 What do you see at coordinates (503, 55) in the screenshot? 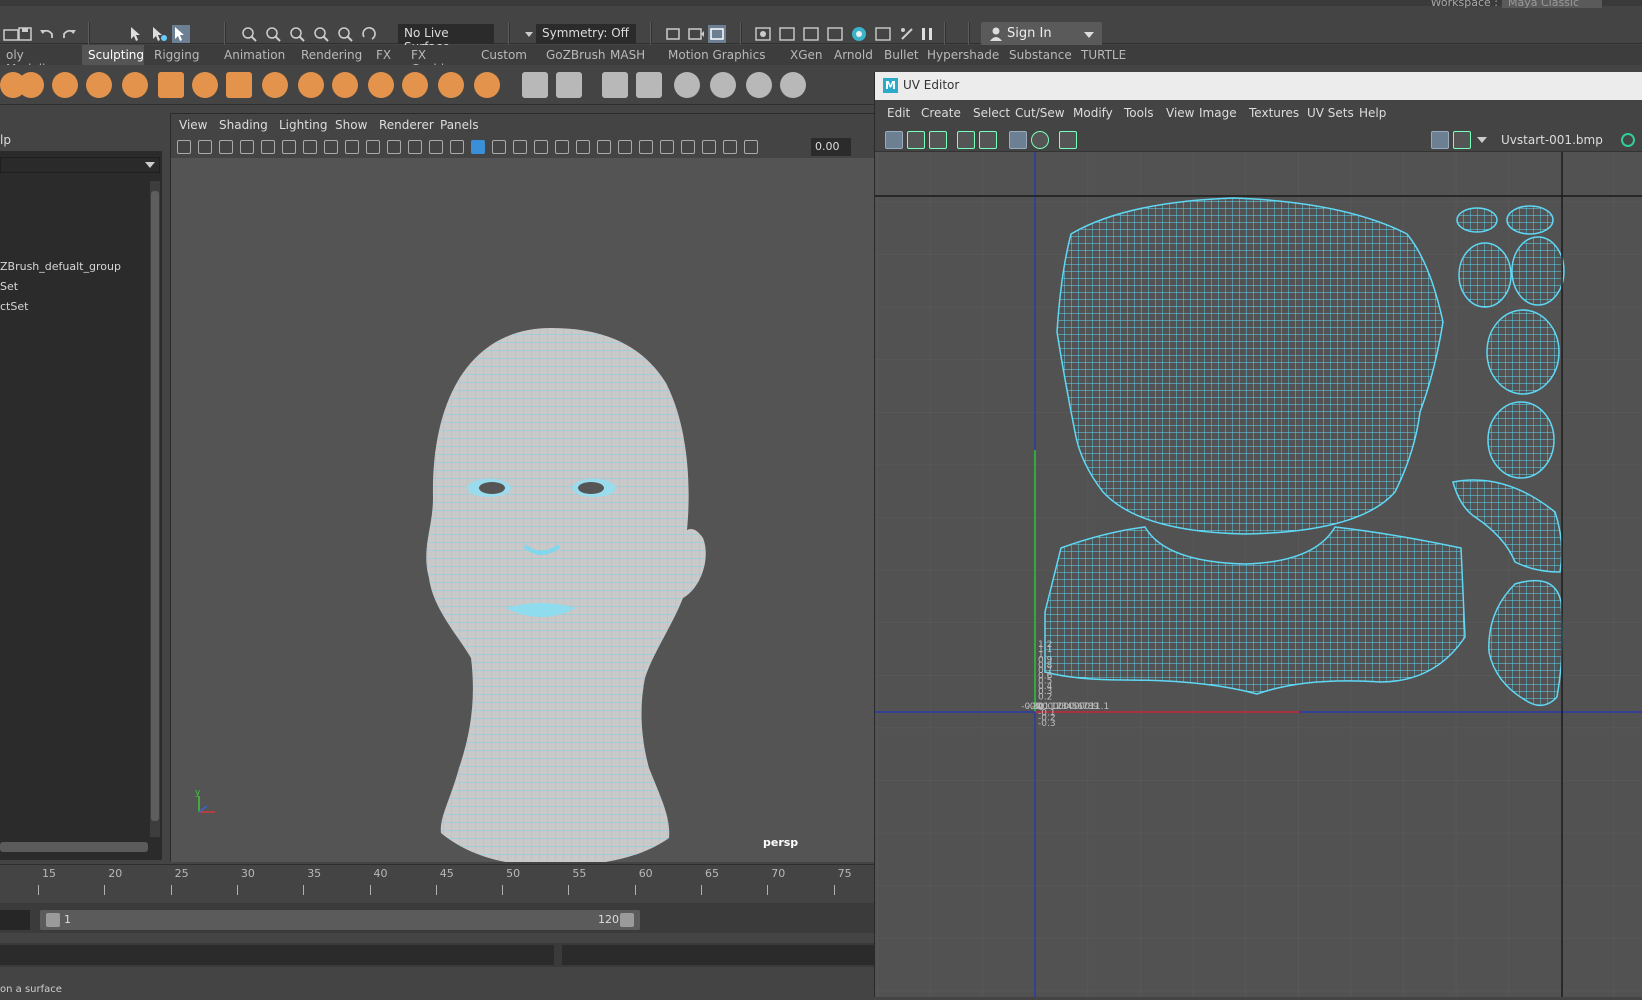
I see `shelf-tab-custom: Custom` at bounding box center [503, 55].